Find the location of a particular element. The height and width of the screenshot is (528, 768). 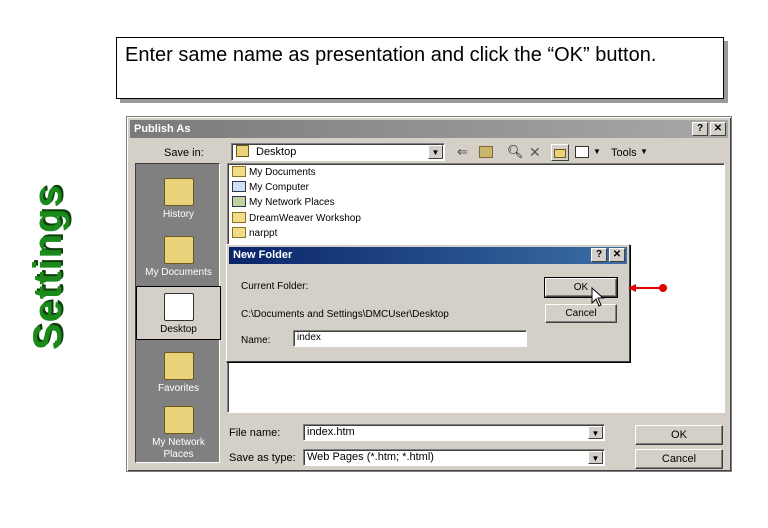

desktop-icon is located at coordinates (178, 307).